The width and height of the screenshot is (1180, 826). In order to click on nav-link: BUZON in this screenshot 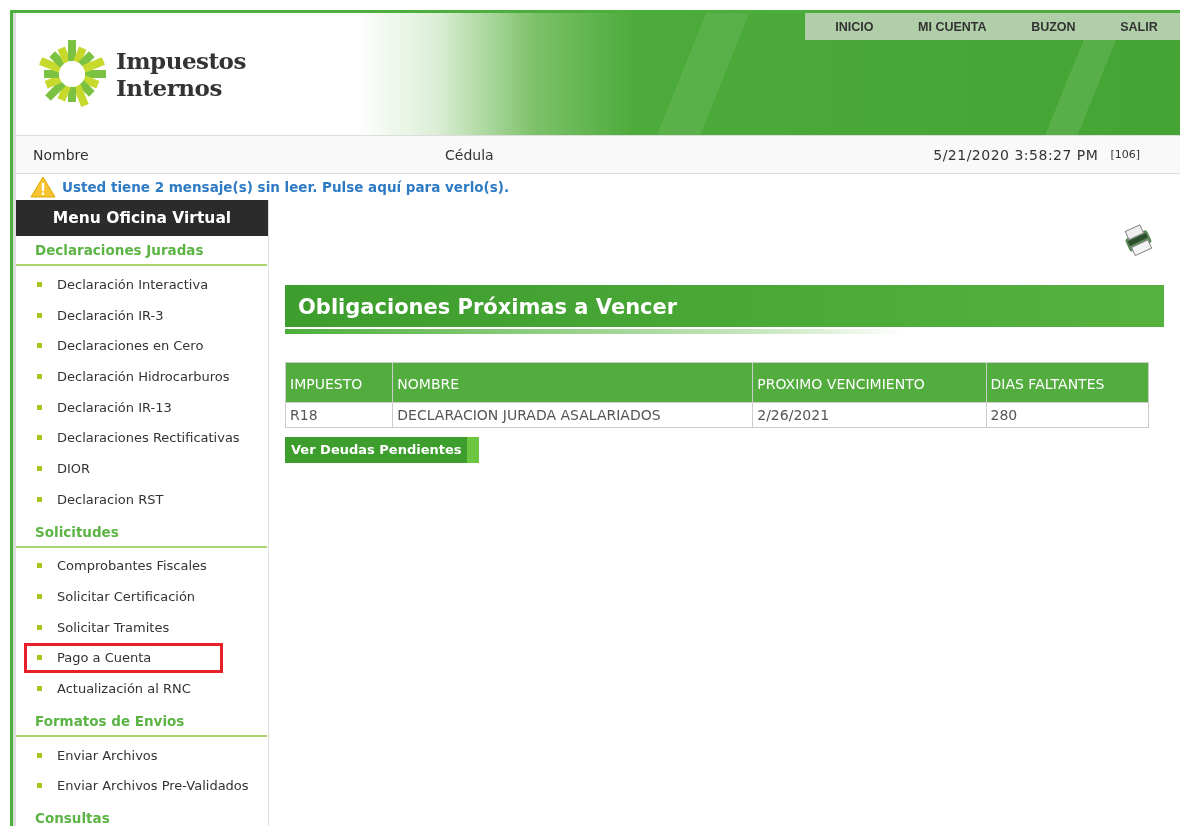, I will do `click(1053, 26)`.